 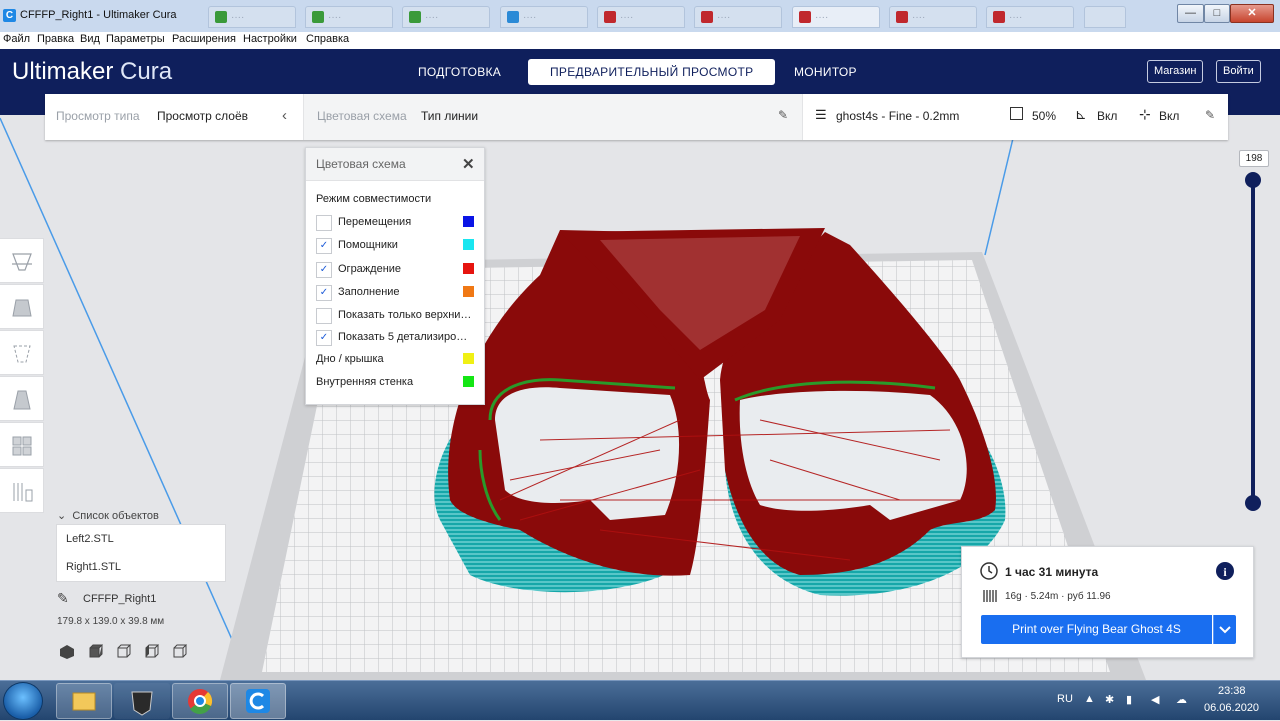 I want to click on chevron-left-icon: ‹, so click(x=284, y=115).